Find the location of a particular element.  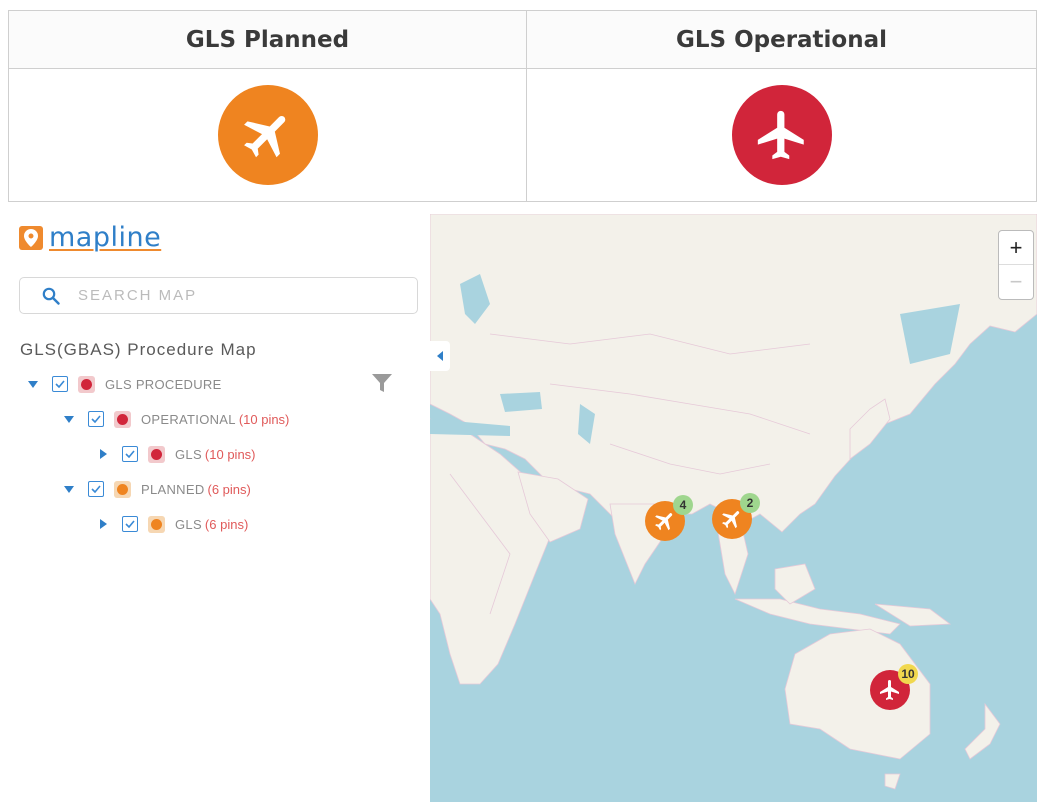

zoom-control: + − is located at coordinates (1016, 265).